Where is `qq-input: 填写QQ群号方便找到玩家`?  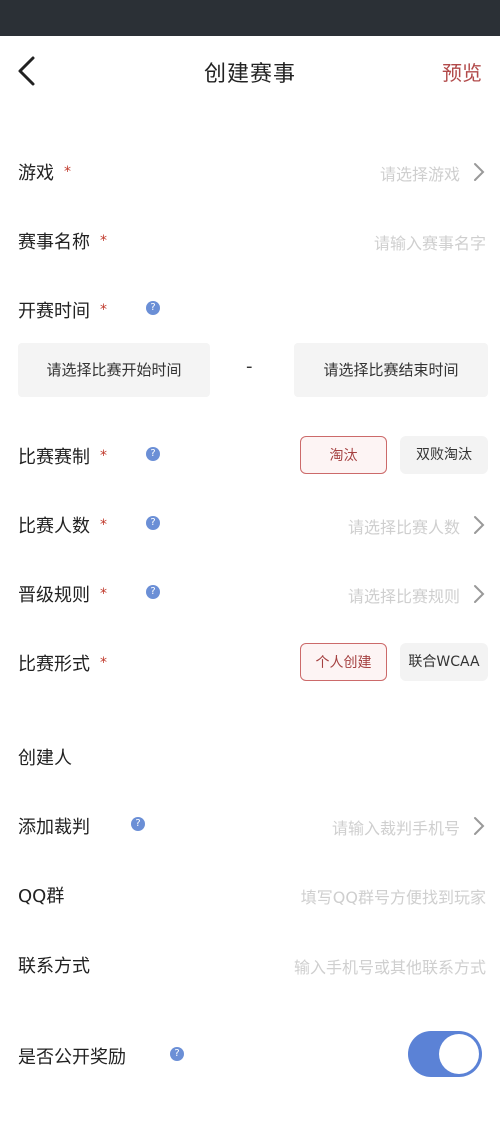 qq-input: 填写QQ群号方便找到玩家 is located at coordinates (393, 896).